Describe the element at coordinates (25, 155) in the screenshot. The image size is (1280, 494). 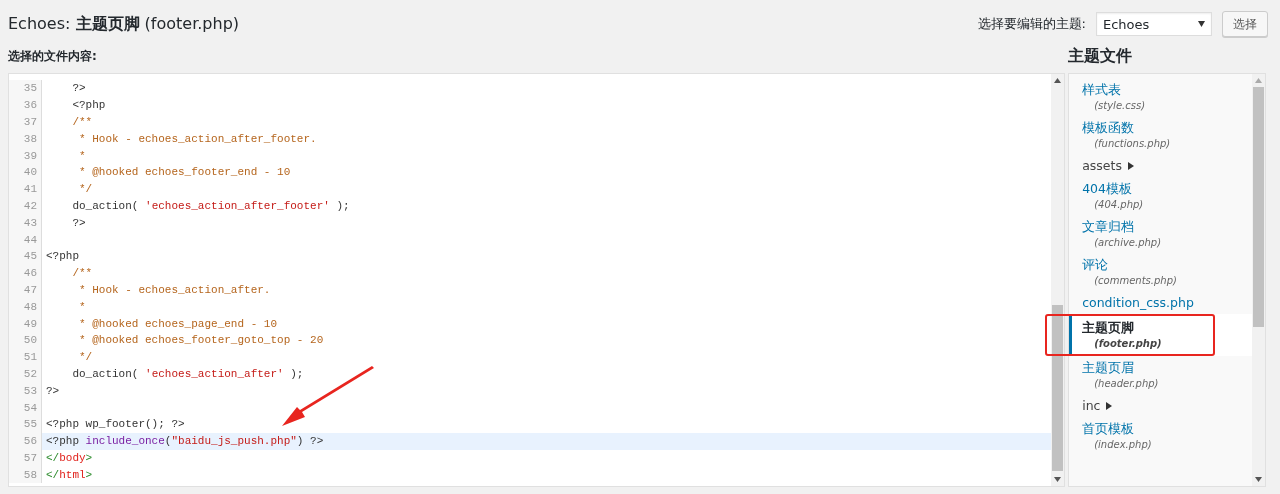
I see `line-number: 39` at that location.